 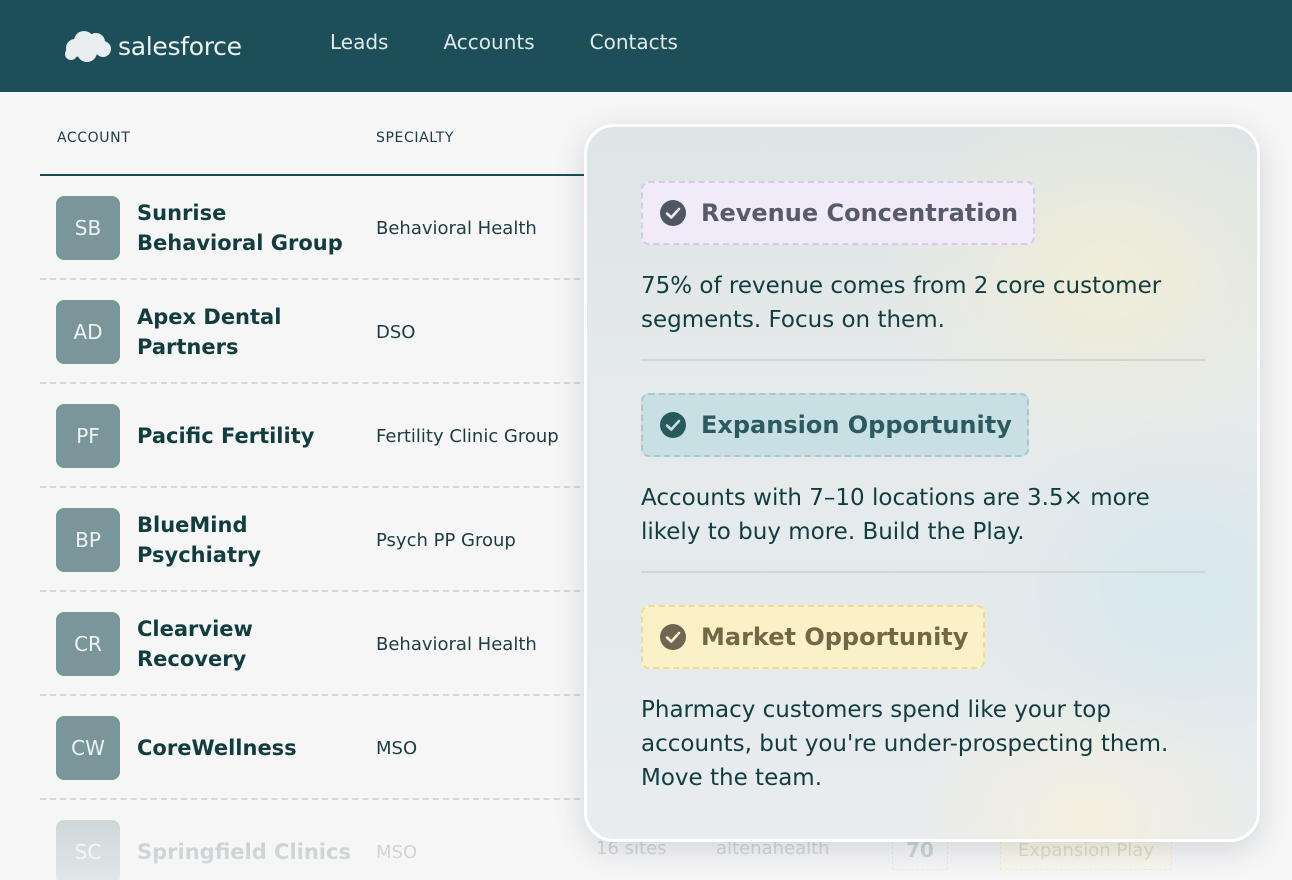 What do you see at coordinates (88, 228) in the screenshot?
I see `avatar: SB` at bounding box center [88, 228].